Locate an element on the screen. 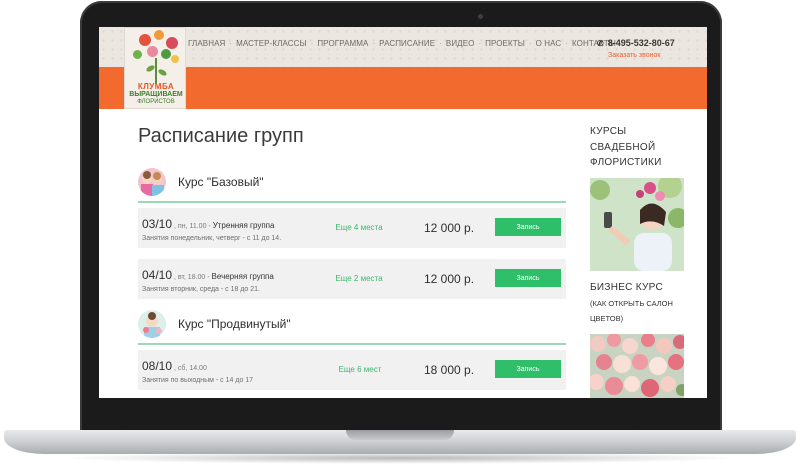  course-title: Курс "Базовый" is located at coordinates (221, 182).